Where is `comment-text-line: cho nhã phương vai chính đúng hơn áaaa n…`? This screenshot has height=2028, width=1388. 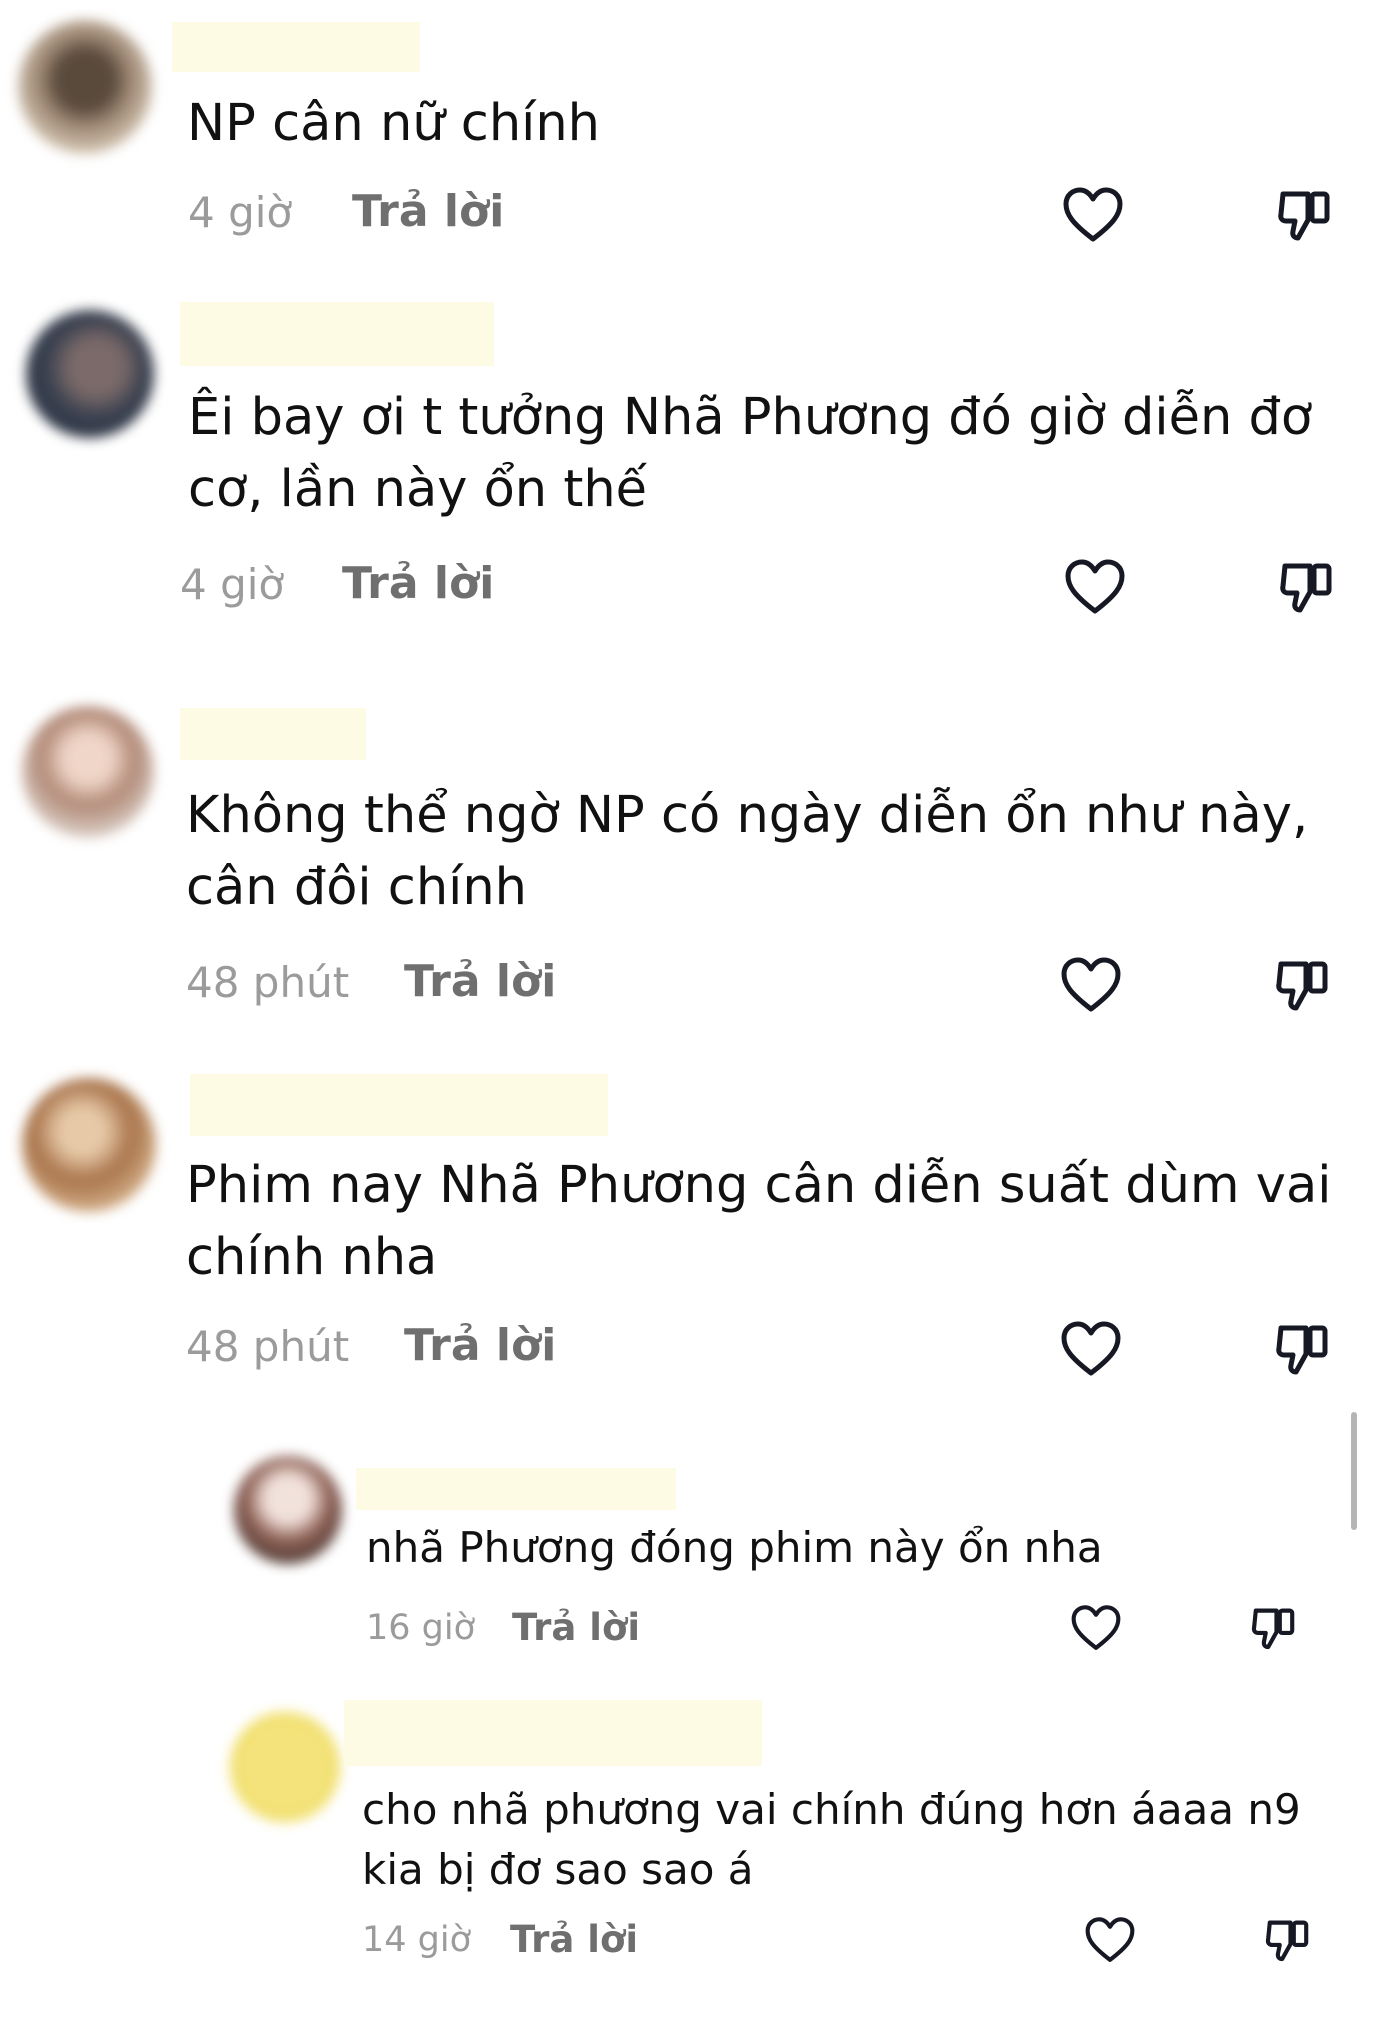 comment-text-line: cho nhã phương vai chính đúng hơn áaaa n… is located at coordinates (831, 1809).